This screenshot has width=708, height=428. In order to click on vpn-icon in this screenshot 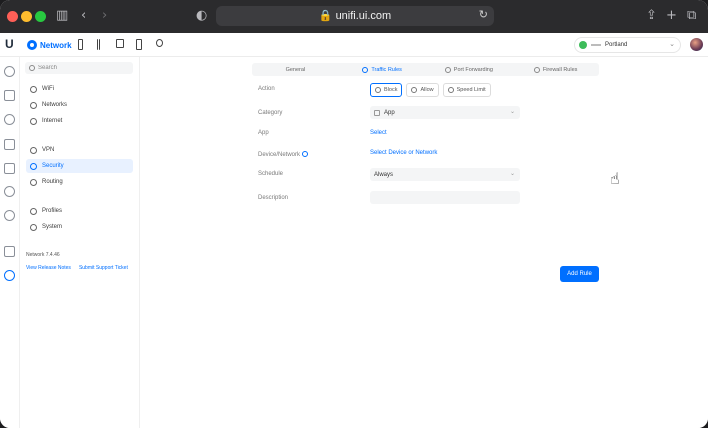, I will do `click(33, 150)`.